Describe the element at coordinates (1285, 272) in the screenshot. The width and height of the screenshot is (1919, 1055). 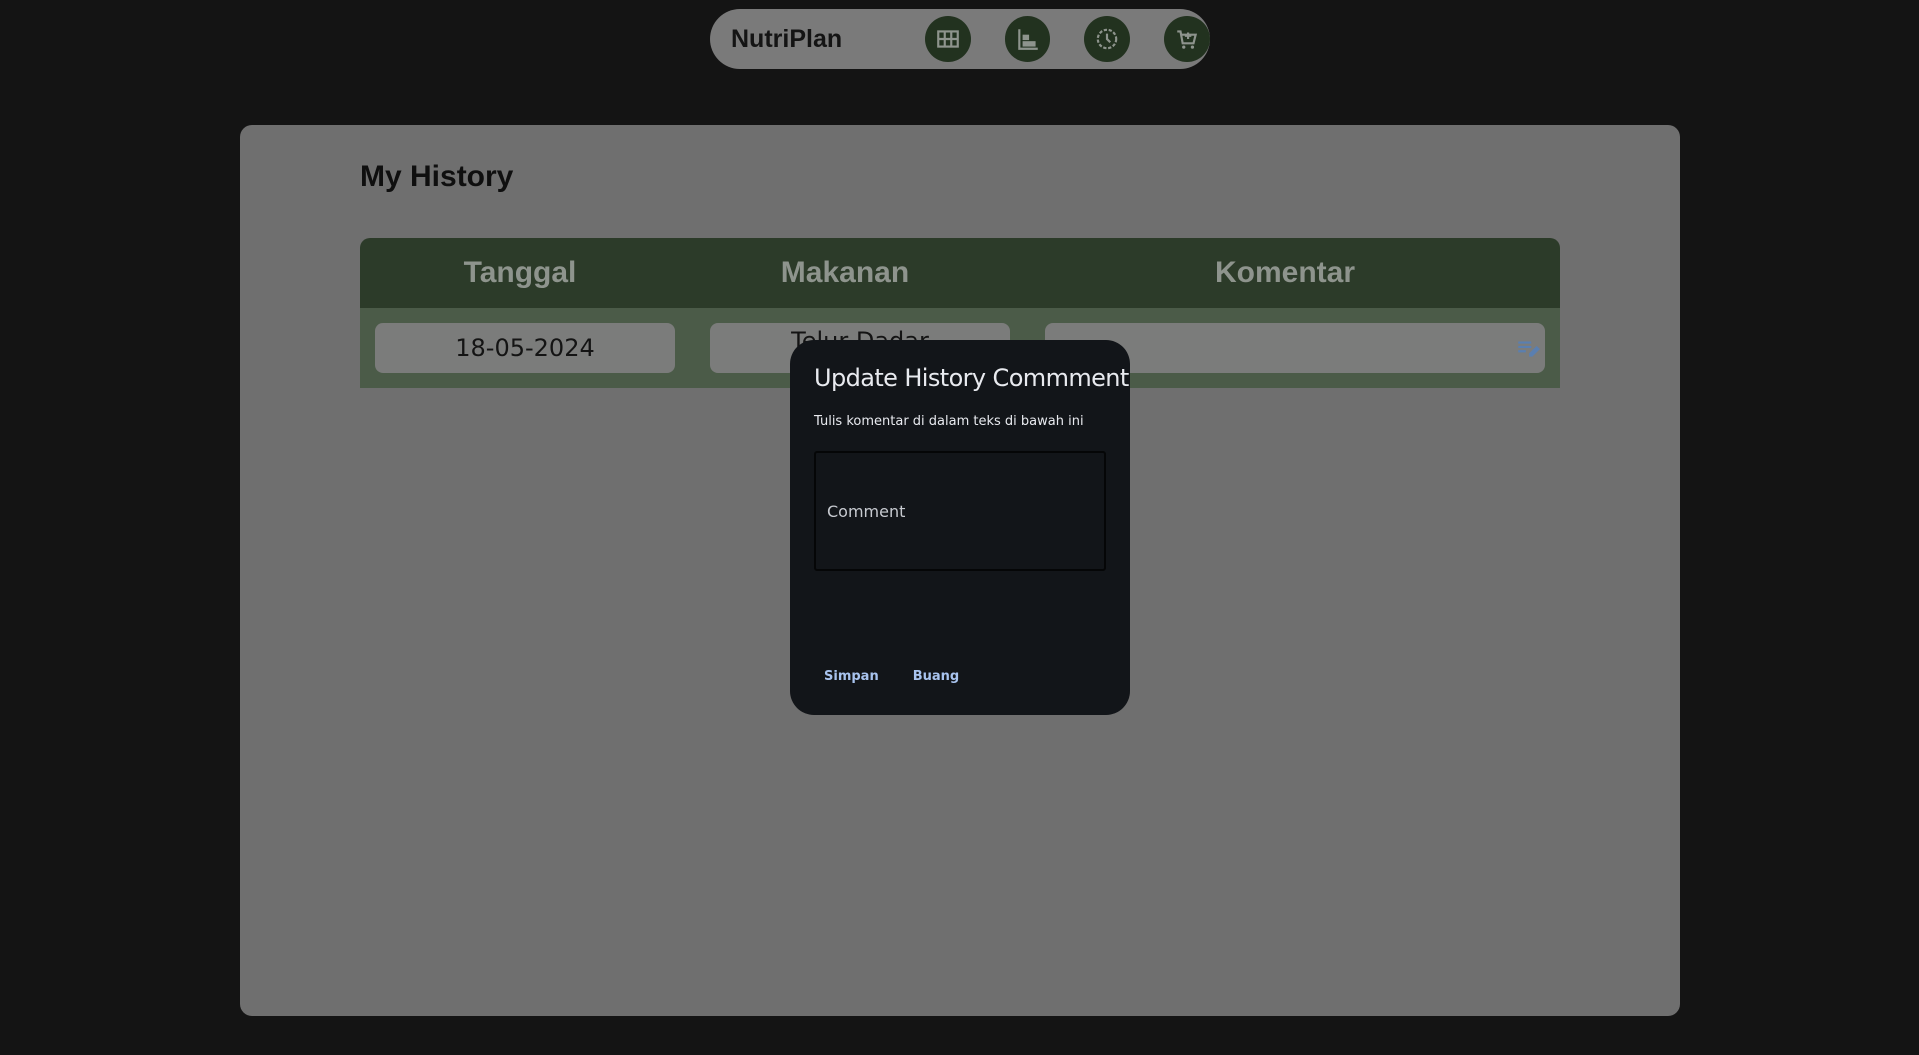
I see `column-header-comment: Komentar` at that location.